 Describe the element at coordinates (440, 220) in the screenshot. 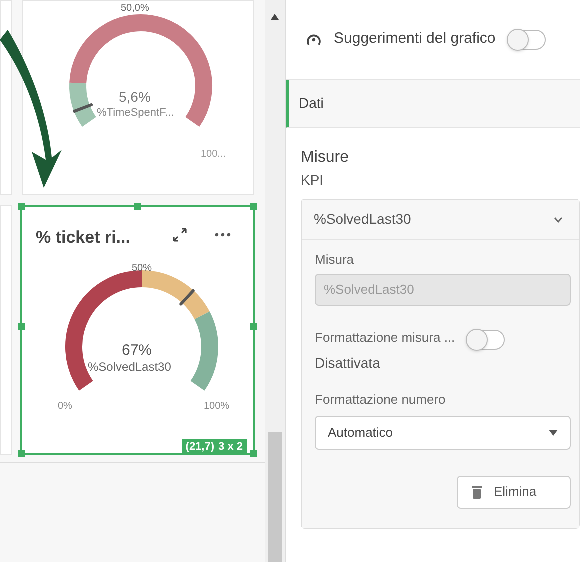

I see `measure-header: %SolvedLast30` at that location.